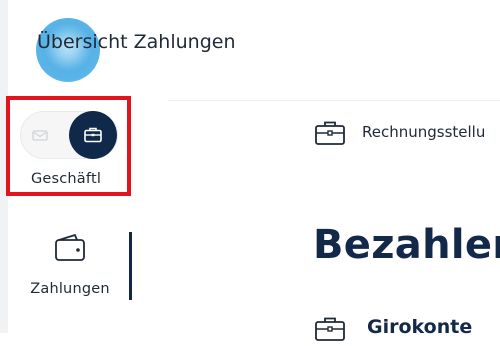  I want to click on wallet-icon, so click(70, 250).